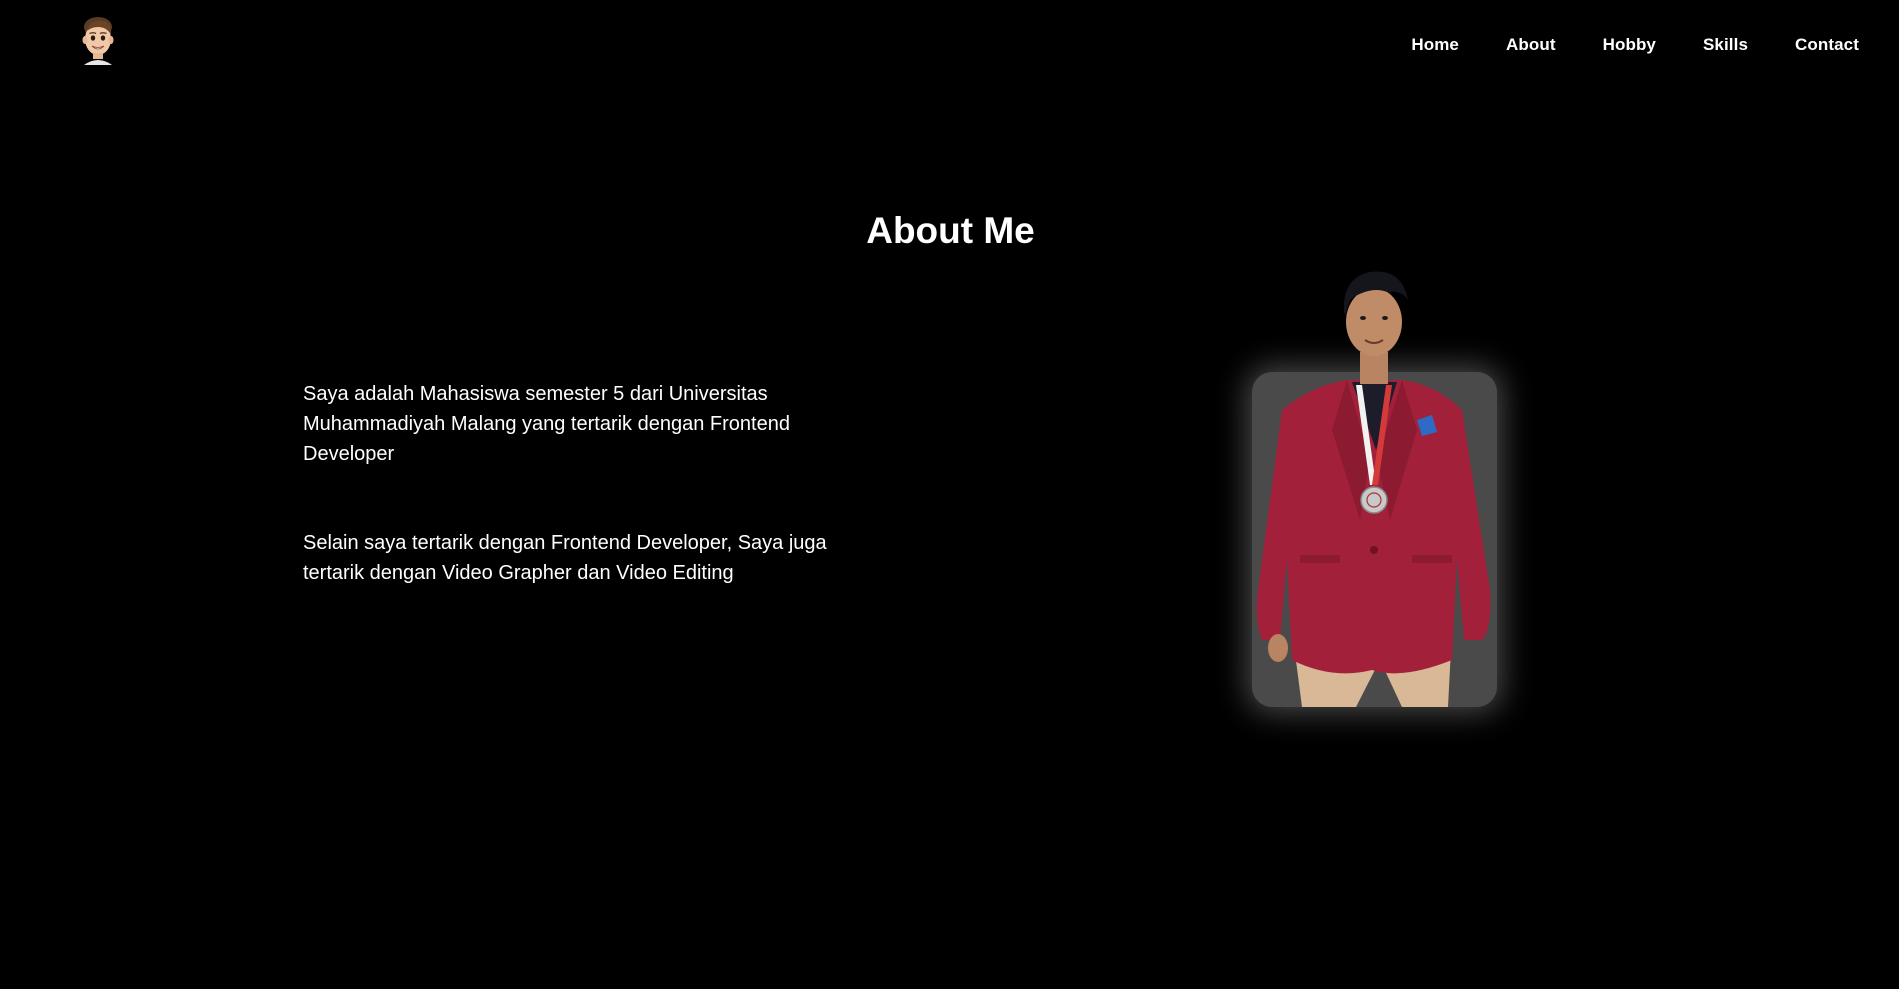 This screenshot has height=989, width=1899. I want to click on memoji-avatar-icon, so click(98, 41).